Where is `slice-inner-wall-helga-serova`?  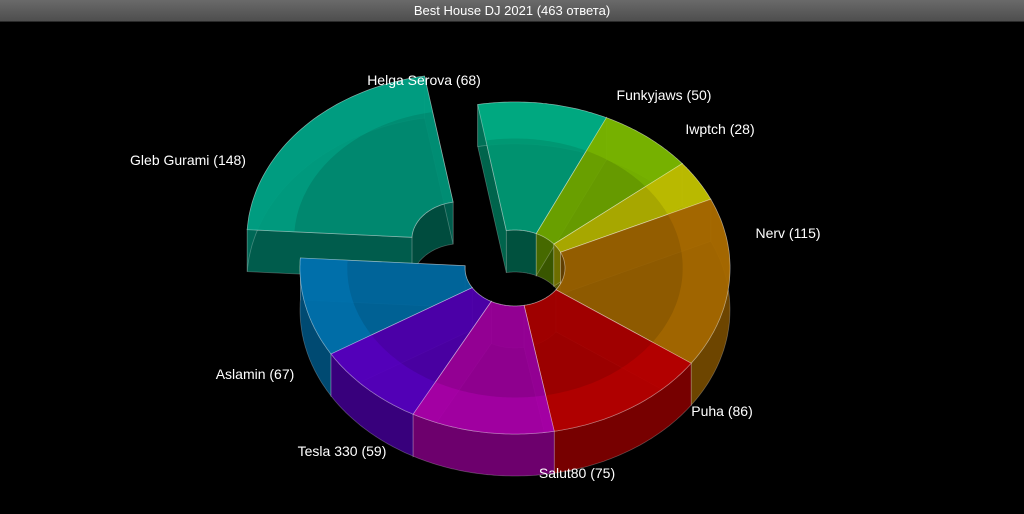 slice-inner-wall-helga-serova is located at coordinates (521, 253).